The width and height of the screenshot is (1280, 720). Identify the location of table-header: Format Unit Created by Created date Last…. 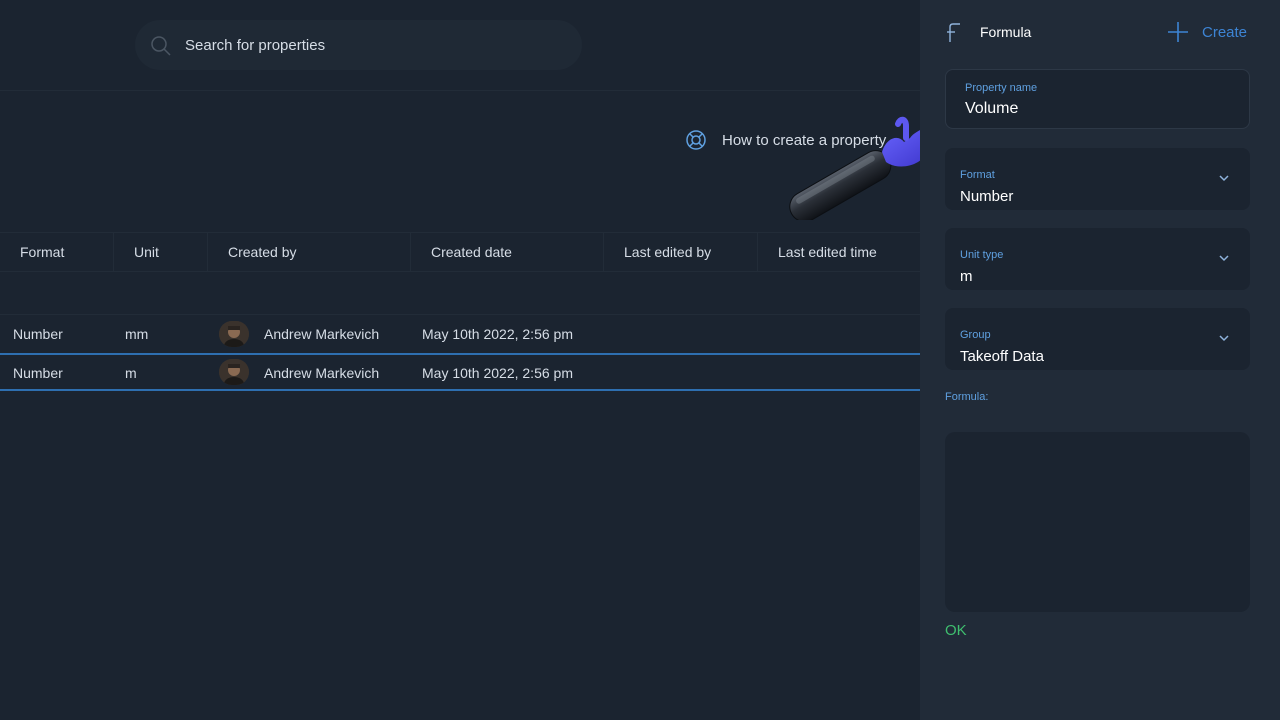
(460, 252).